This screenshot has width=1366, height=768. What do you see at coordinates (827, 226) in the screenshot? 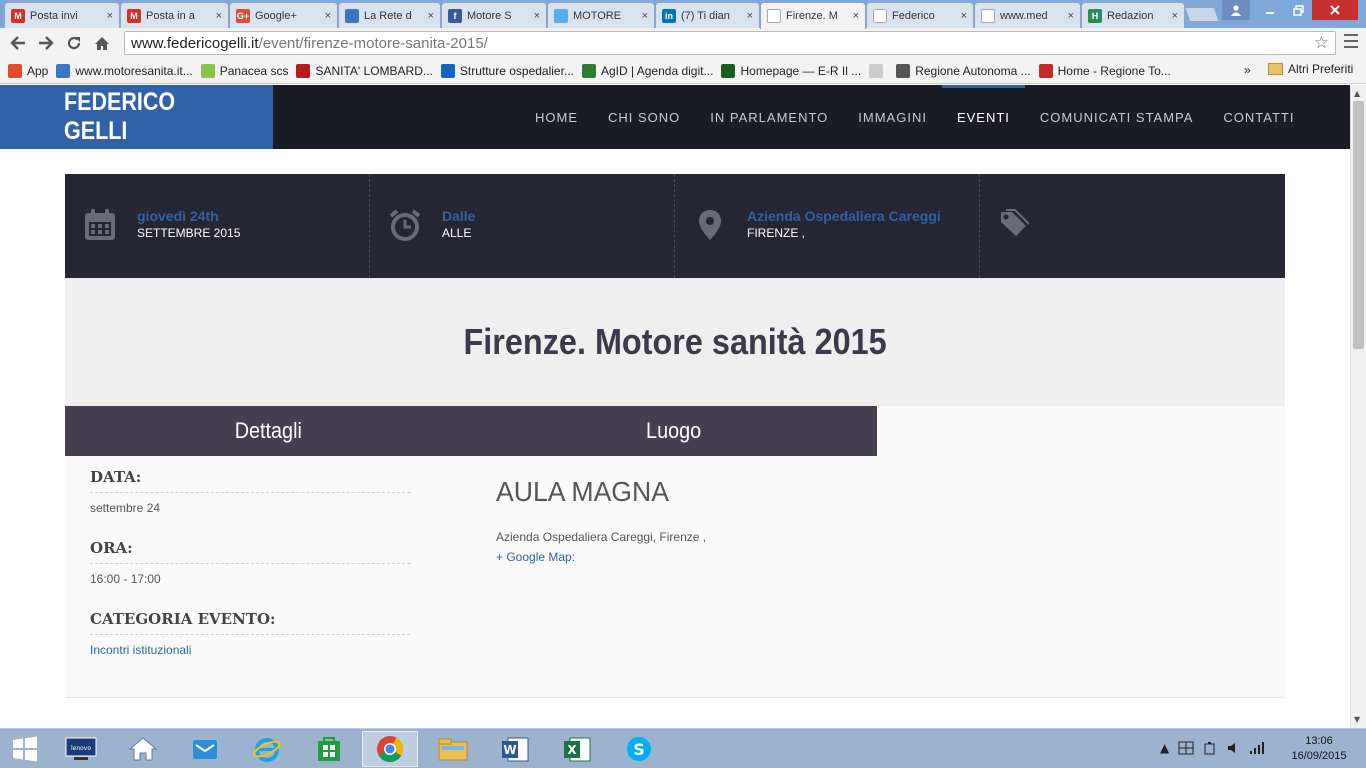
I see `event-info-cell: Azienda Ospedaliera Careggi FIRENZE ,` at bounding box center [827, 226].